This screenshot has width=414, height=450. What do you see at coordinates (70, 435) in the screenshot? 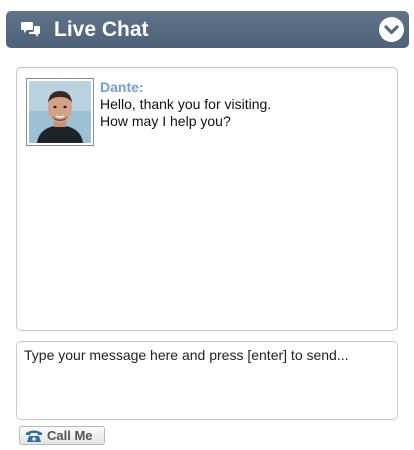
I see `call-me-label: Call Me` at bounding box center [70, 435].